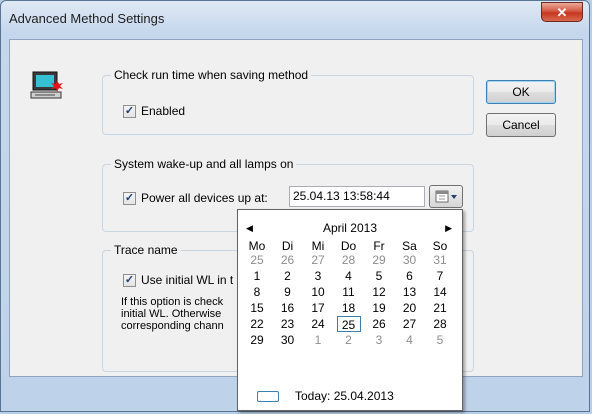 Image resolution: width=592 pixels, height=414 pixels. I want to click on calendar-dropdown-icon, so click(446, 196).